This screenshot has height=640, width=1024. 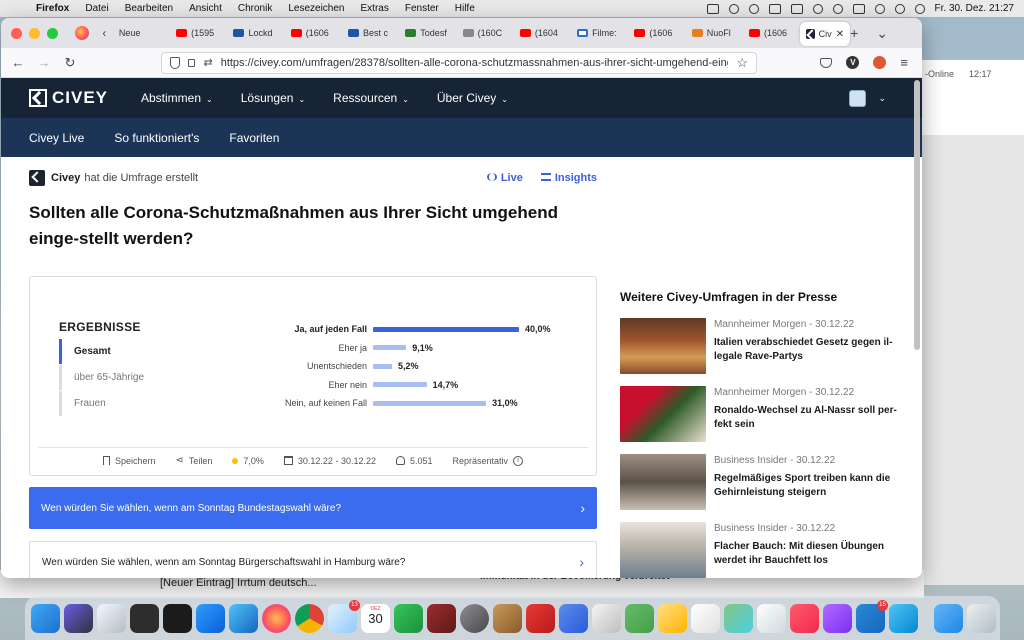 I want to click on filter-gesamt: Gesamt, so click(x=101, y=351).